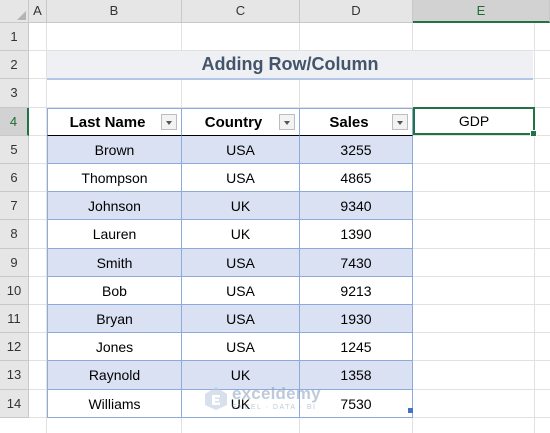  Describe the element at coordinates (14, 403) in the screenshot. I see `row-header-14: 14` at that location.